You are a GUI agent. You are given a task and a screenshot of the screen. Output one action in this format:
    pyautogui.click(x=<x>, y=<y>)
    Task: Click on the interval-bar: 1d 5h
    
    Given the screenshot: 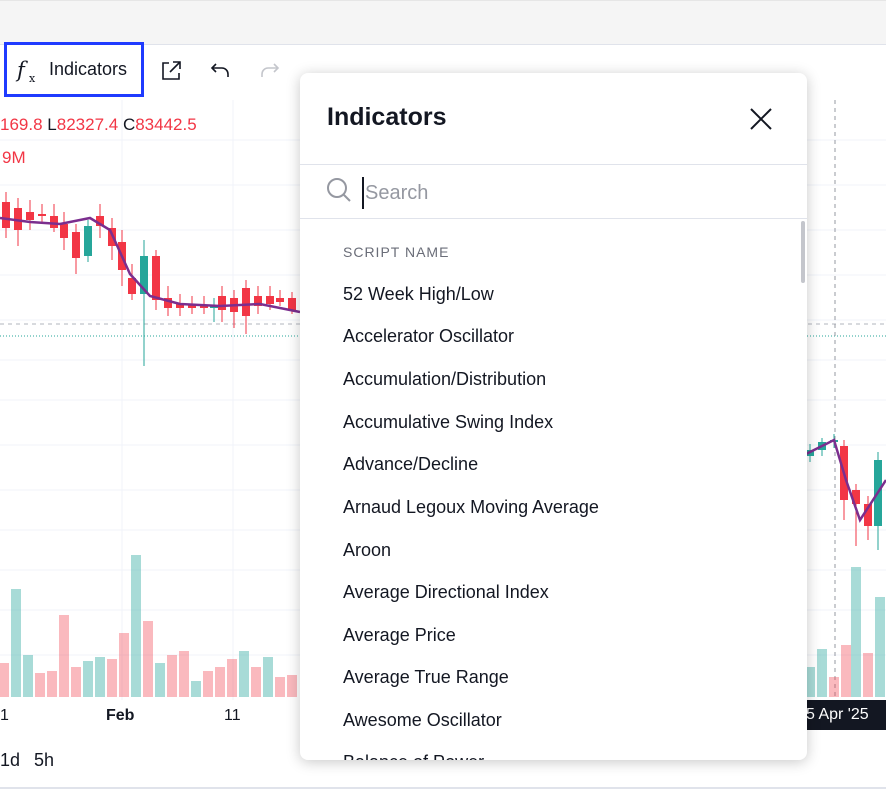 What is the action you would take?
    pyautogui.click(x=34, y=760)
    